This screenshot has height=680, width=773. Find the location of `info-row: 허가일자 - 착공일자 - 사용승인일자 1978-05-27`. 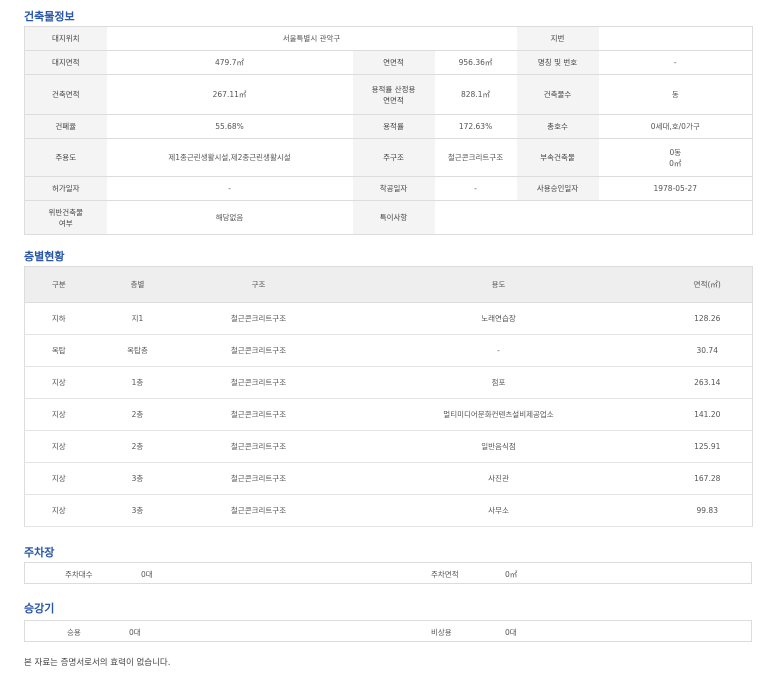

info-row: 허가일자 - 착공일자 - 사용승인일자 1978-05-27 is located at coordinates (388, 188).